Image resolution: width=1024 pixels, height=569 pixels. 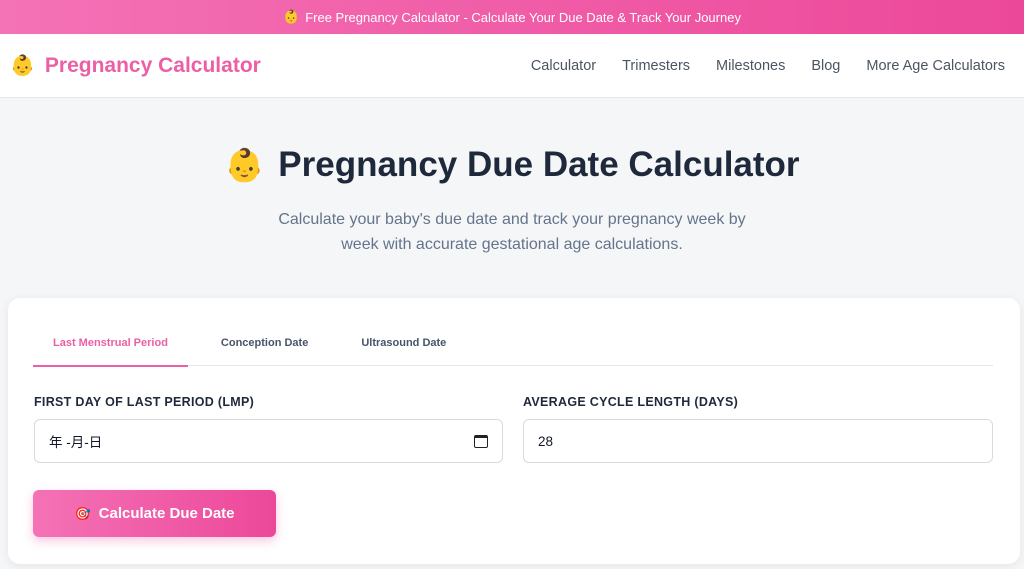 I want to click on page-title: 👶 Pregnancy Due Date Calculator, so click(x=512, y=165).